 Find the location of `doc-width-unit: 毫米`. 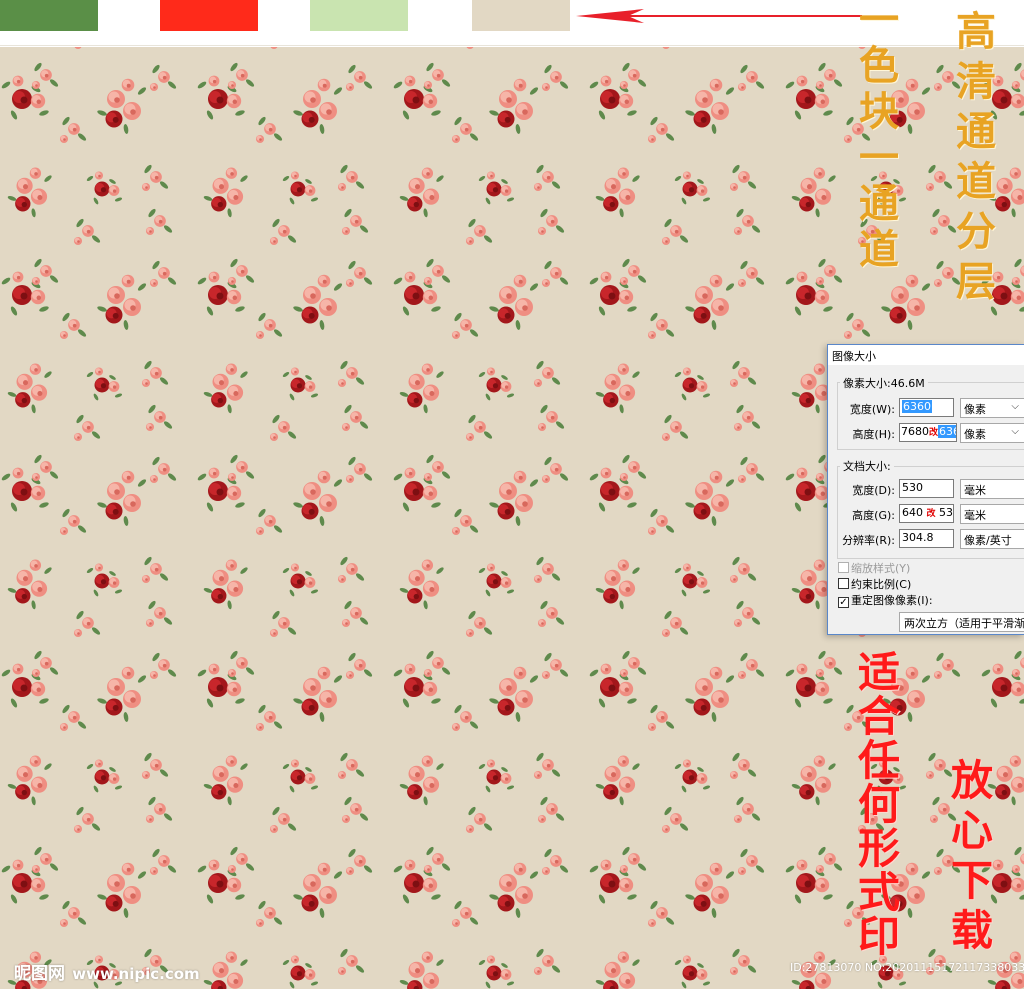

doc-width-unit: 毫米 is located at coordinates (975, 490).